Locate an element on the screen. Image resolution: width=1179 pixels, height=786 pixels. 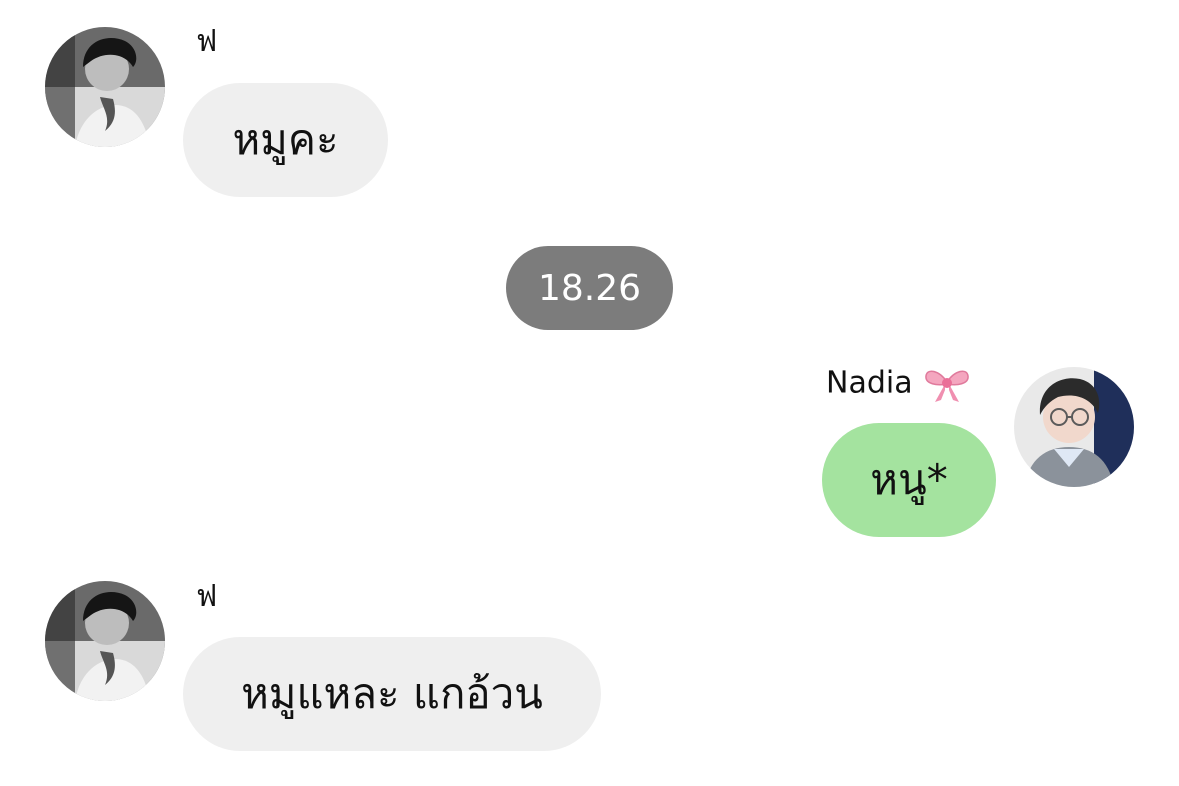
message-text: หนู* is located at coordinates (909, 479).